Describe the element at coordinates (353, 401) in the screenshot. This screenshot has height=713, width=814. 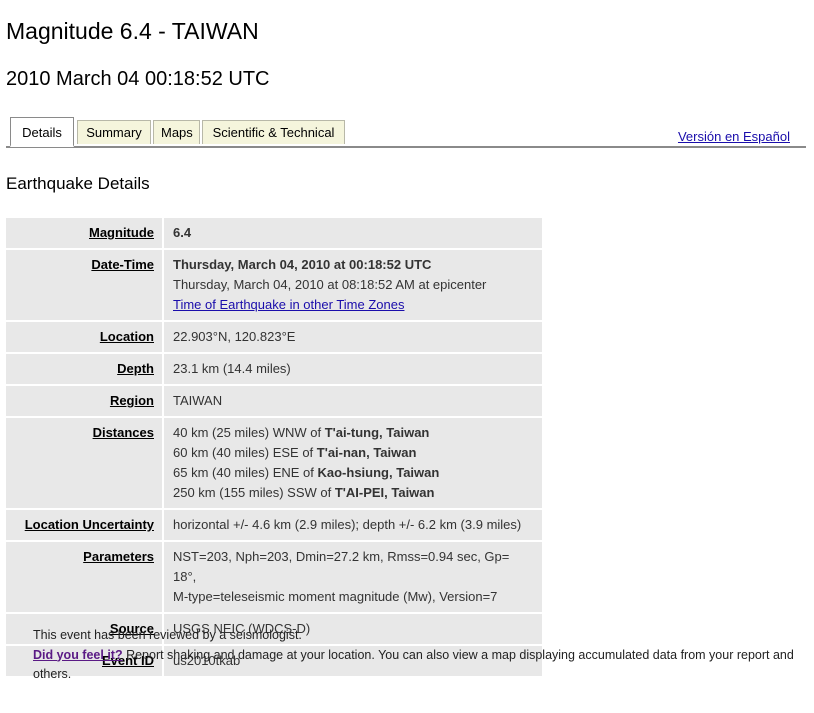
I see `region-value: TAIWAN` at that location.